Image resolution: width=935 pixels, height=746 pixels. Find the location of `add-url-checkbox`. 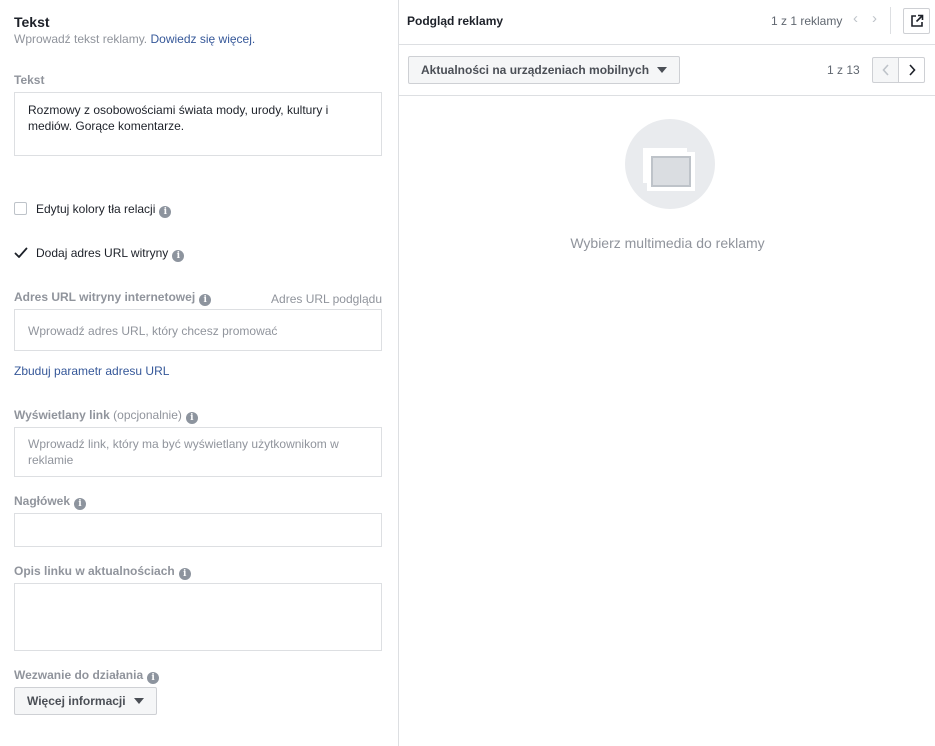

add-url-checkbox is located at coordinates (21, 253).